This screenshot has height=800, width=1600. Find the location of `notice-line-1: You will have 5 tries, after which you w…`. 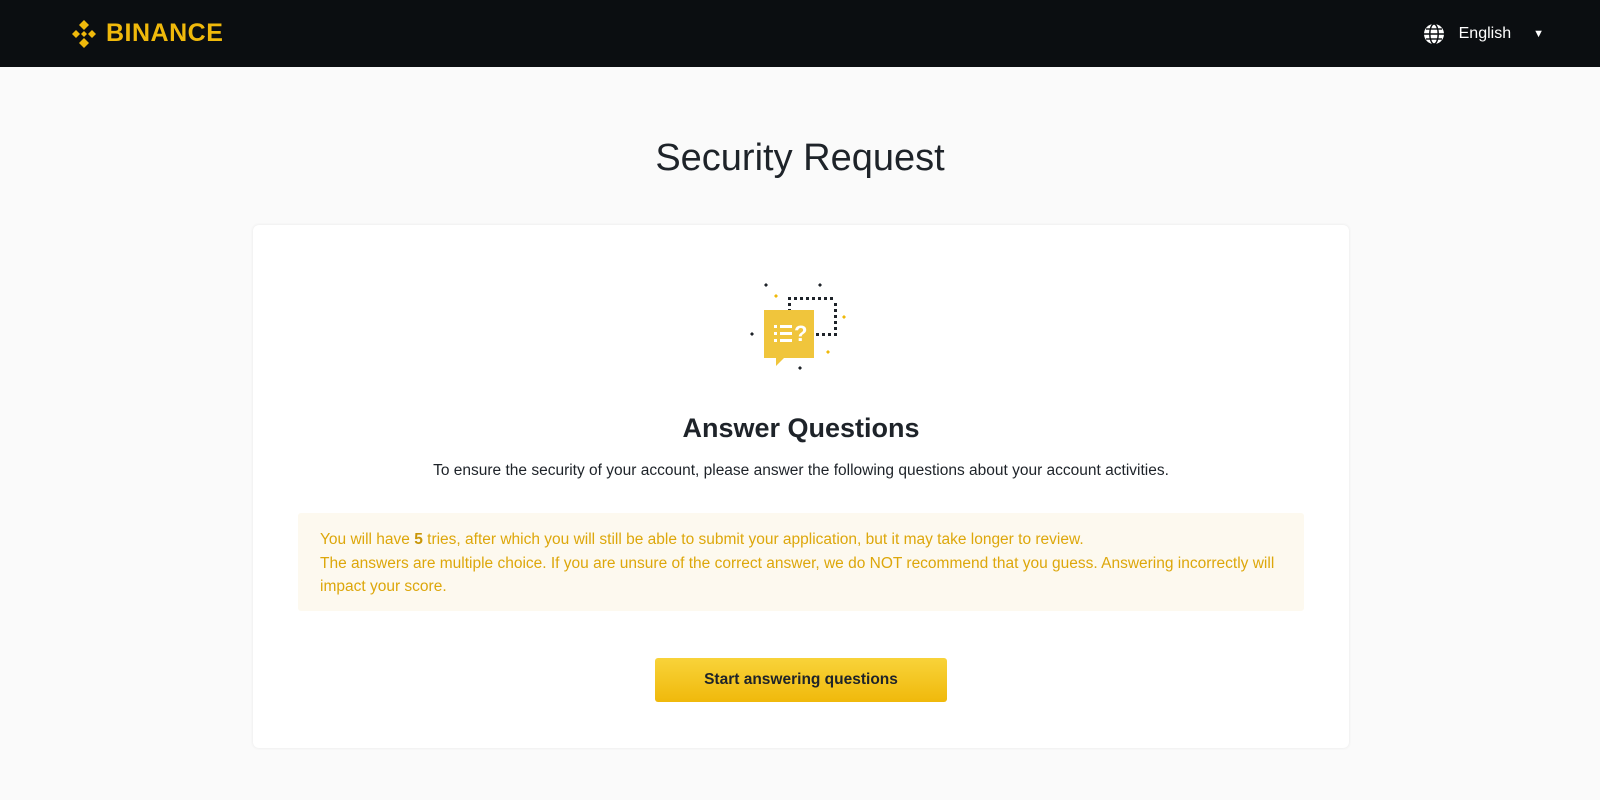

notice-line-1: You will have 5 tries, after which you w… is located at coordinates (801, 540).